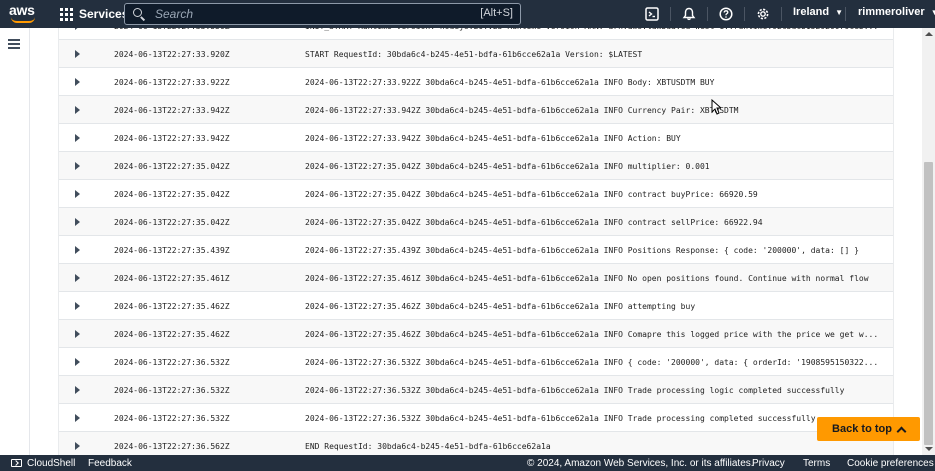 The width and height of the screenshot is (935, 471). I want to click on scroll-down-arrow, so click(929, 449).